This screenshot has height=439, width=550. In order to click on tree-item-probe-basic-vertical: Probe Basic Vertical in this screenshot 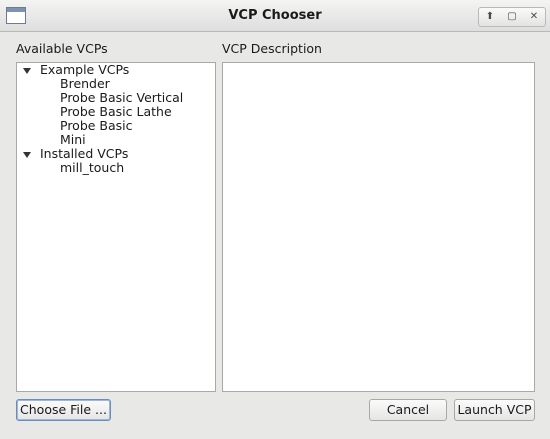, I will do `click(121, 98)`.